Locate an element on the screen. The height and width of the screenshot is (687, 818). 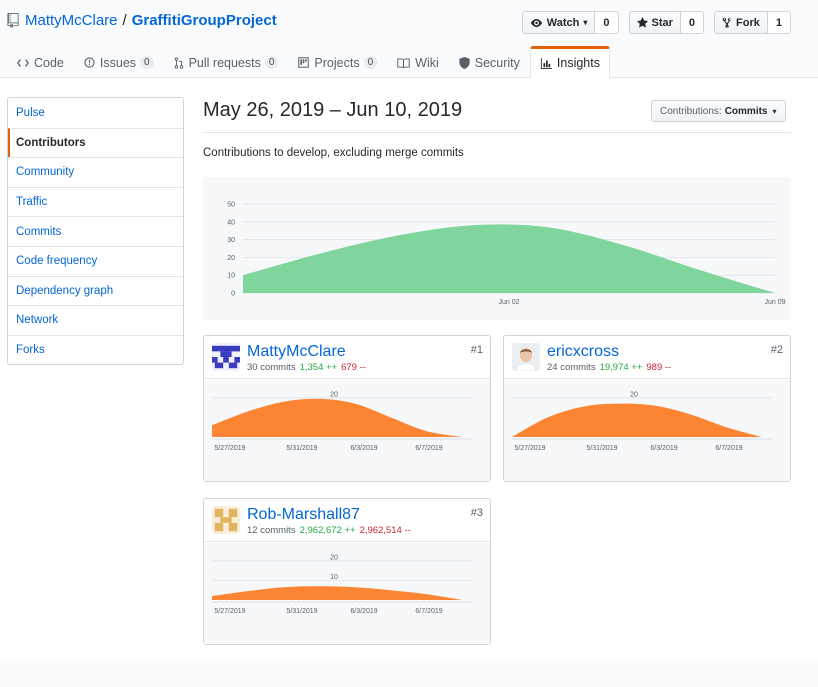
contributions-select: Contributions: Commits ▾ is located at coordinates (718, 111).